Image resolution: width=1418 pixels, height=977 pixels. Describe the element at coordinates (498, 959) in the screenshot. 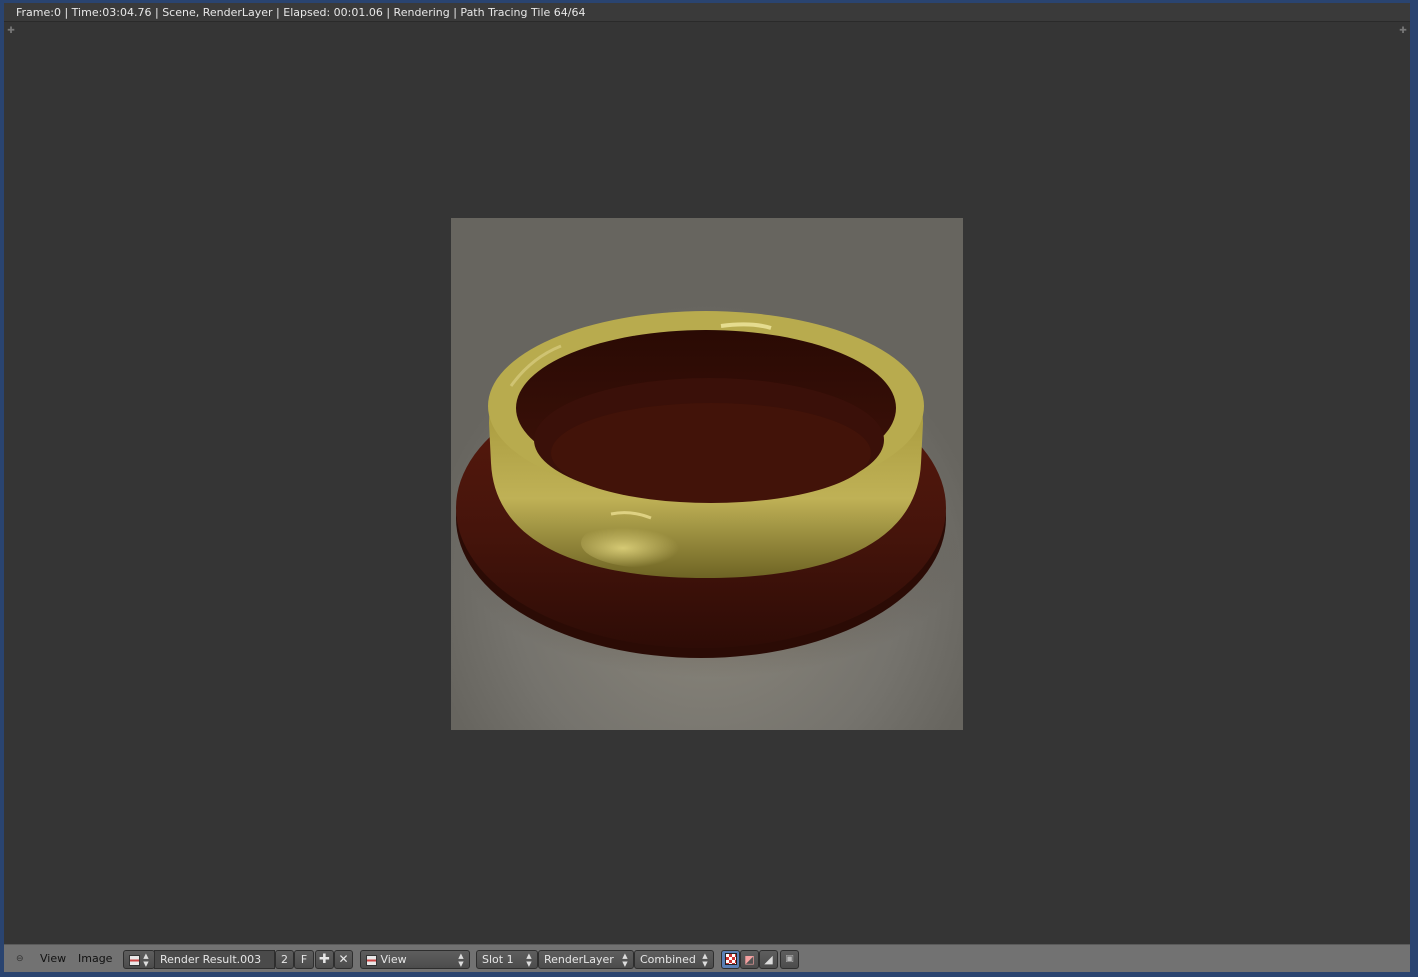

I see `slot-select-label: Slot 1` at that location.